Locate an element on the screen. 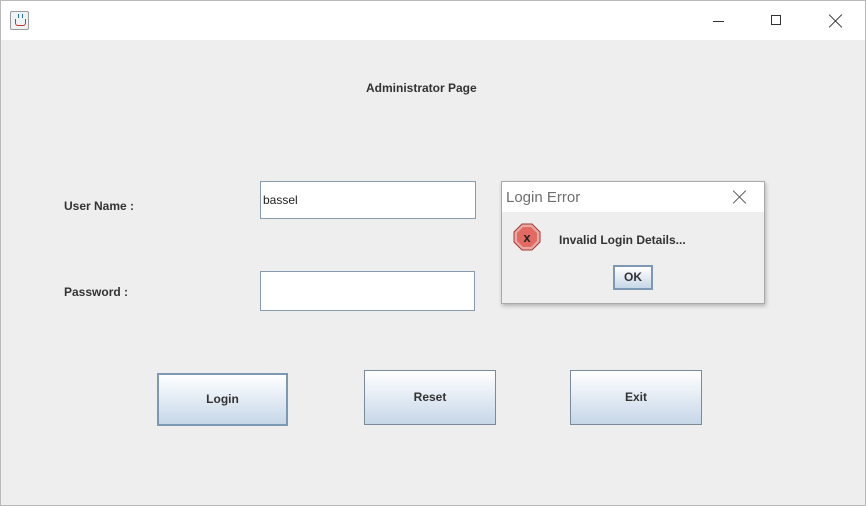 The width and height of the screenshot is (866, 506). dialog-close-icon is located at coordinates (740, 198).